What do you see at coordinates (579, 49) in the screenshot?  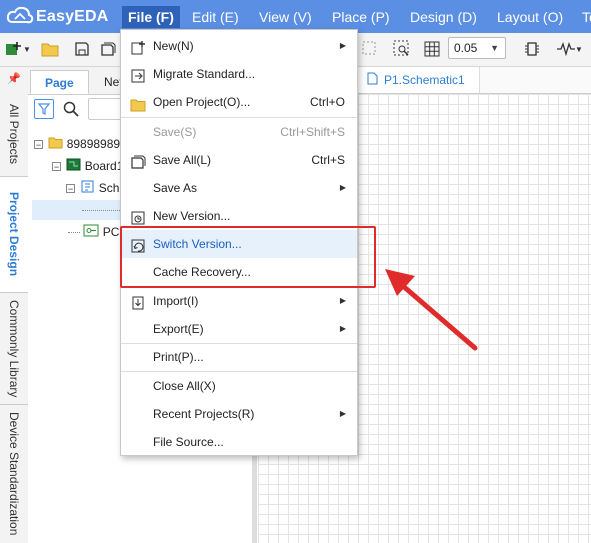 I see `wire-dropdown-icon: ▼` at bounding box center [579, 49].